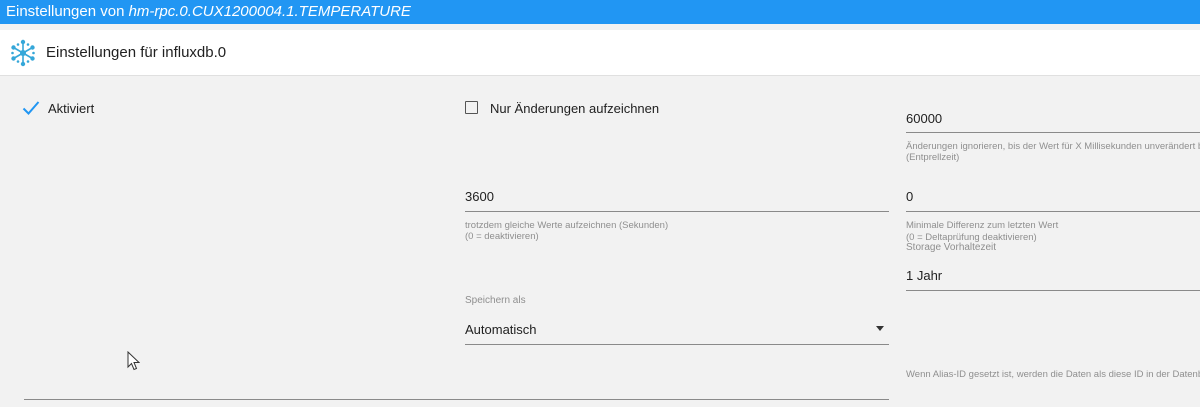 This screenshot has width=1200, height=407. I want to click on retention-label: Storage Vorhaltezeit, so click(951, 247).